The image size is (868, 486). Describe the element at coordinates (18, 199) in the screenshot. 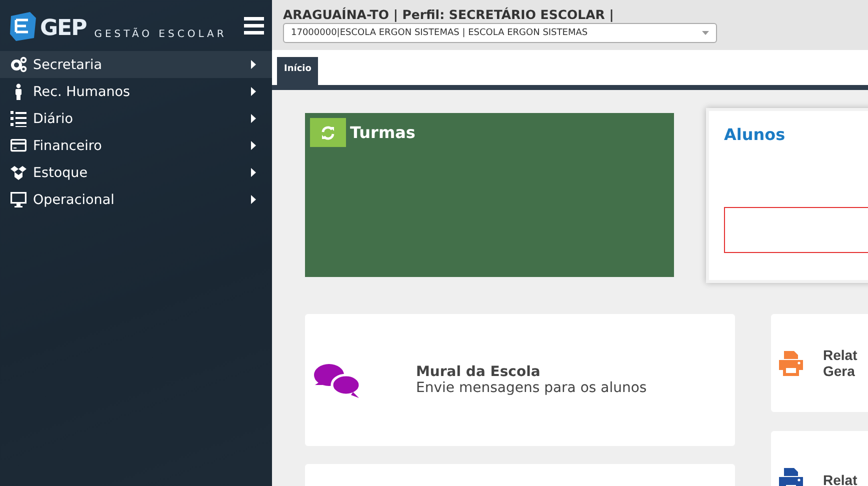

I see `monitor-icon` at that location.